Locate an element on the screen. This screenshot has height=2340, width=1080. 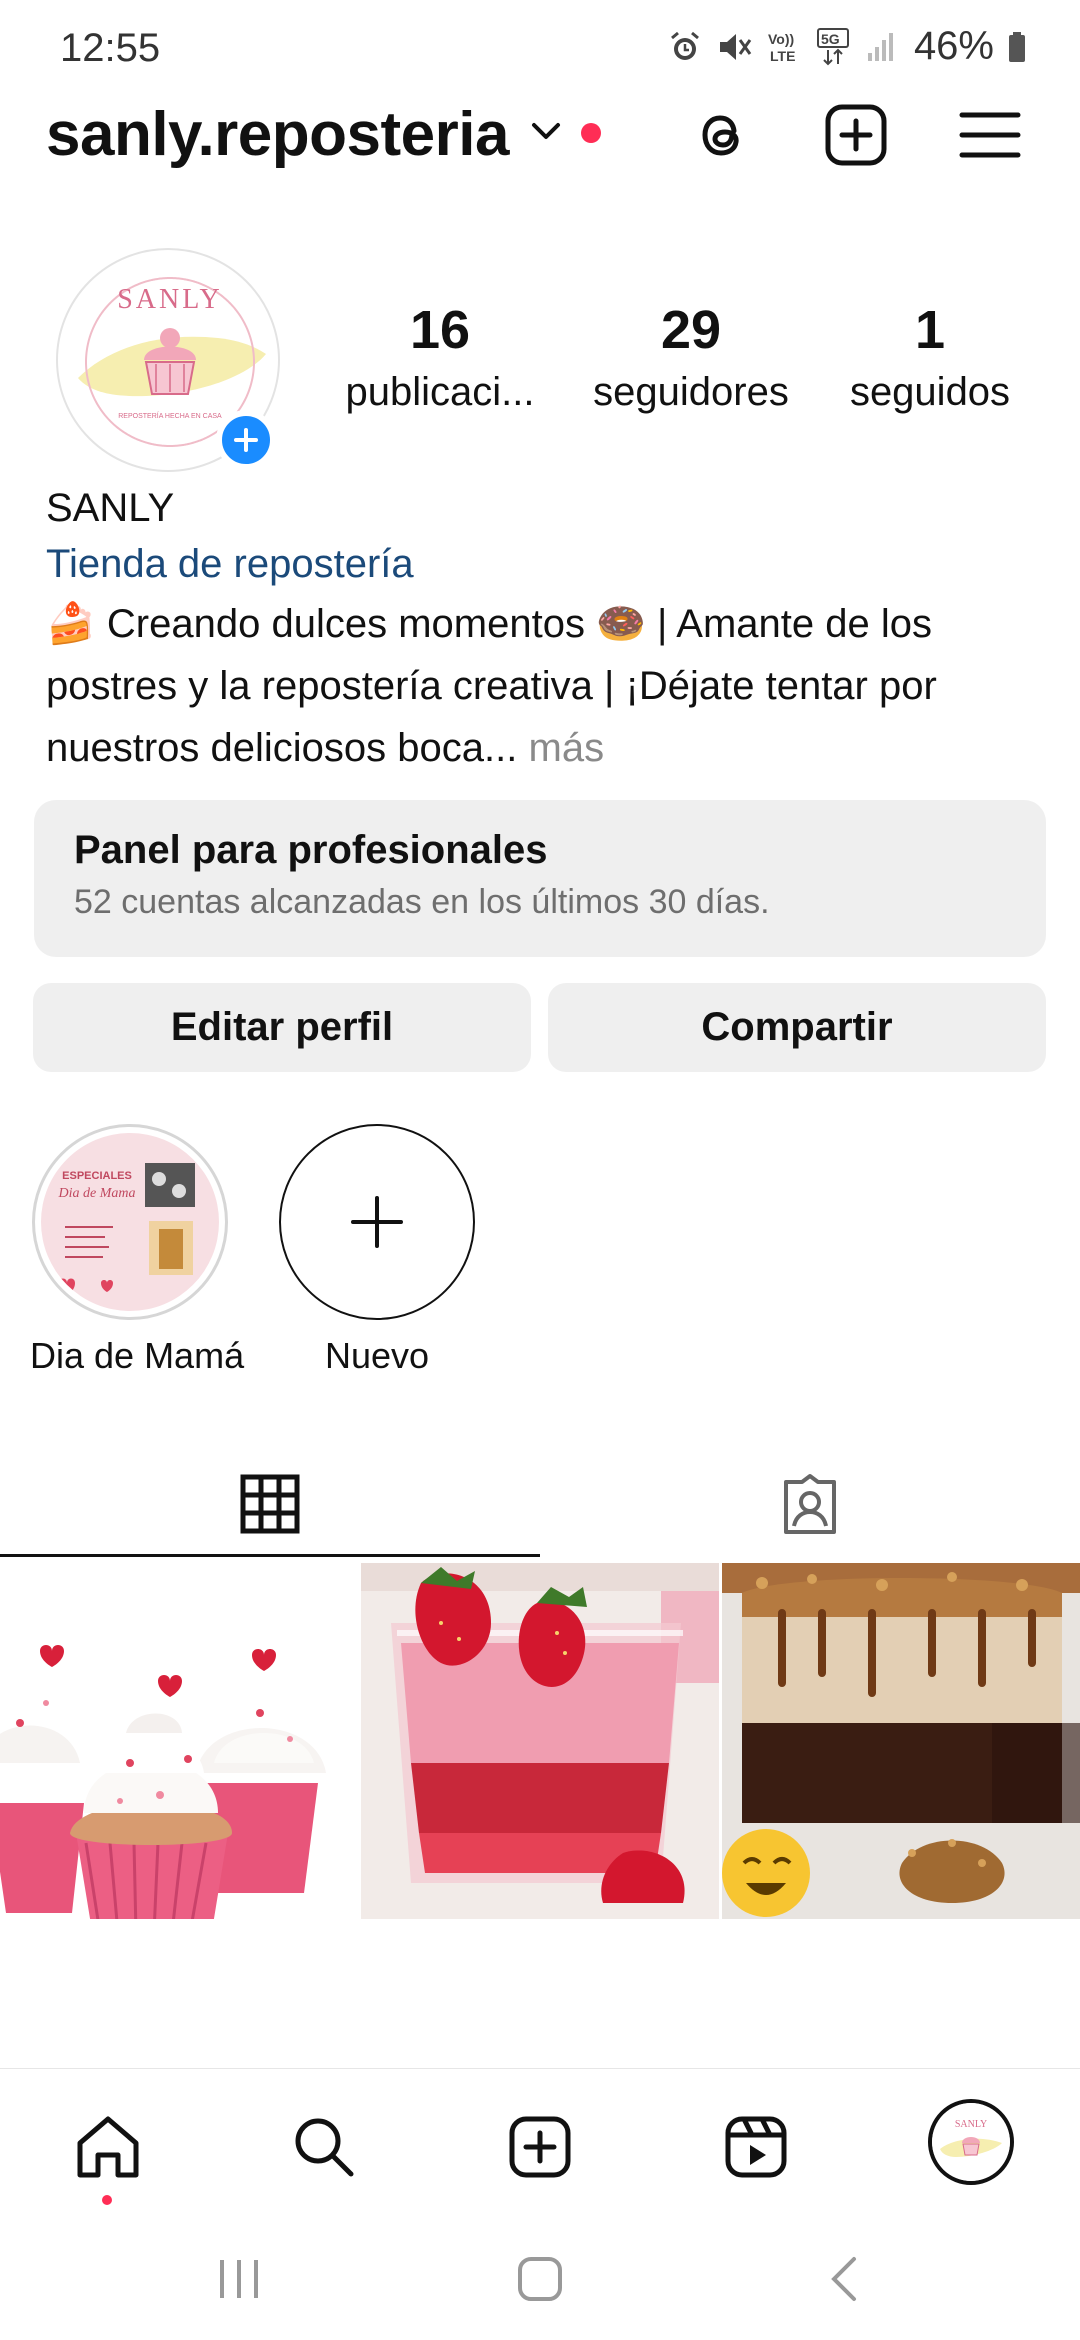
grid-icon is located at coordinates (270, 1504).